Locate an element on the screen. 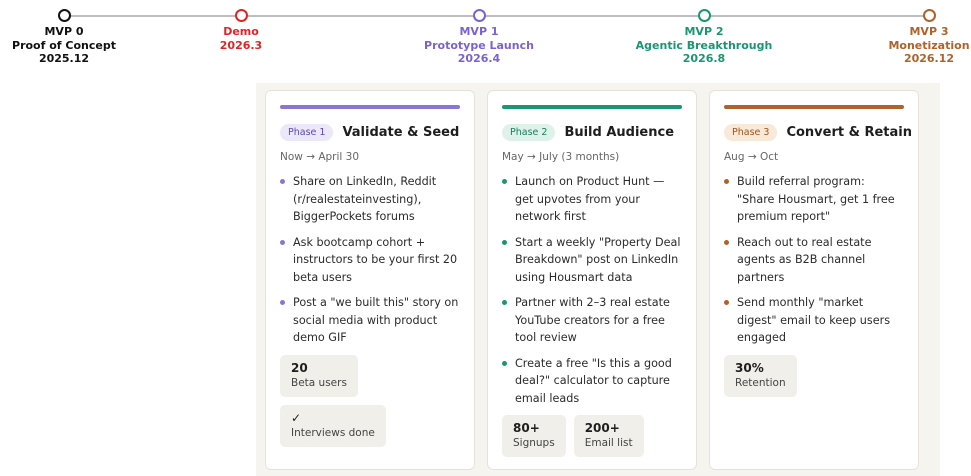  milestone-date: 2026.3 is located at coordinates (241, 45).